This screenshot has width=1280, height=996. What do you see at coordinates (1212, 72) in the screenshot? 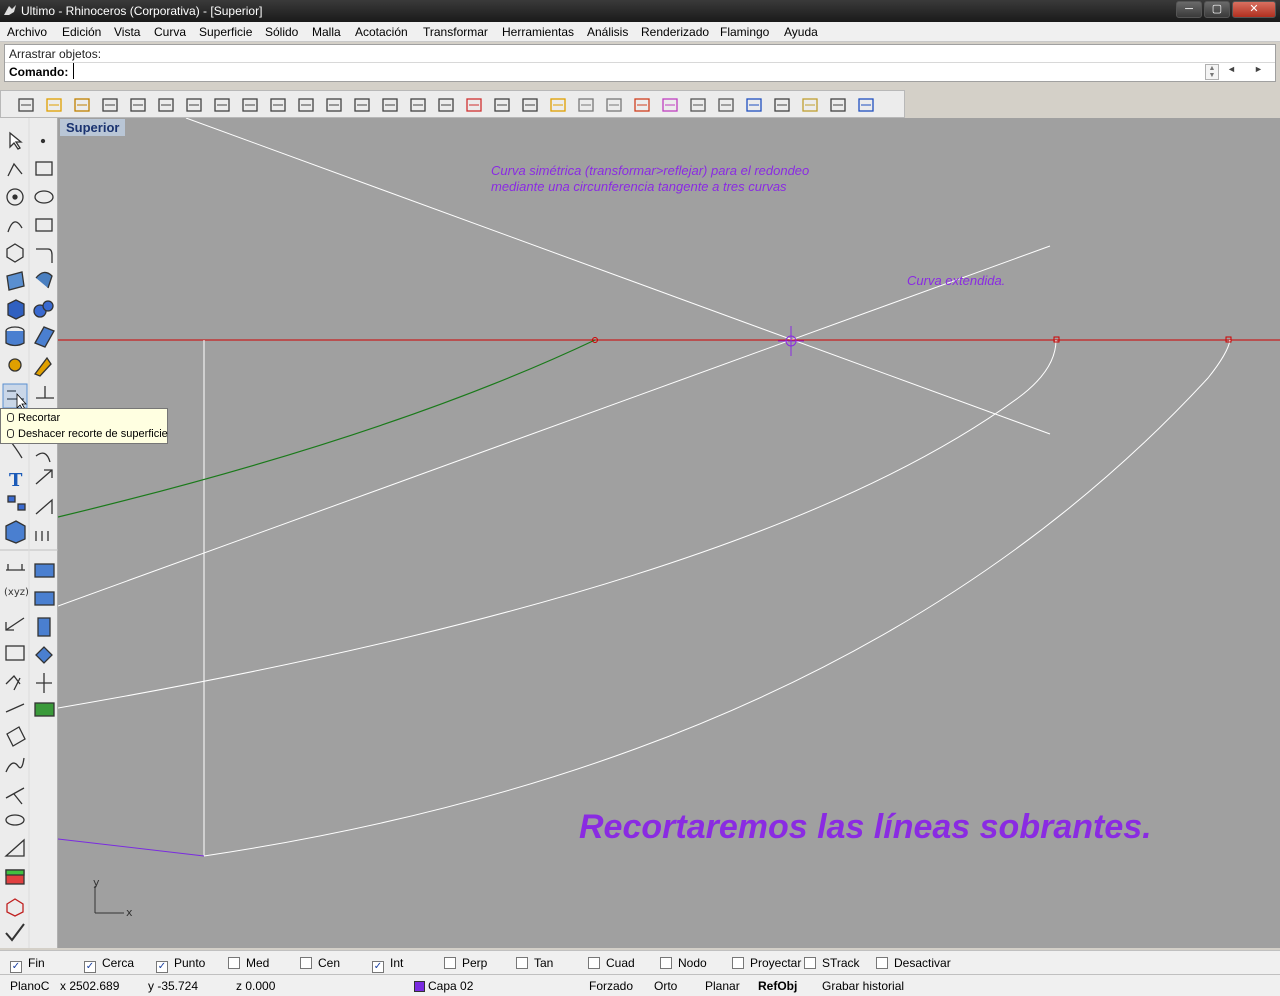
I see `command-spin-button: ▲ ▼` at bounding box center [1212, 72].